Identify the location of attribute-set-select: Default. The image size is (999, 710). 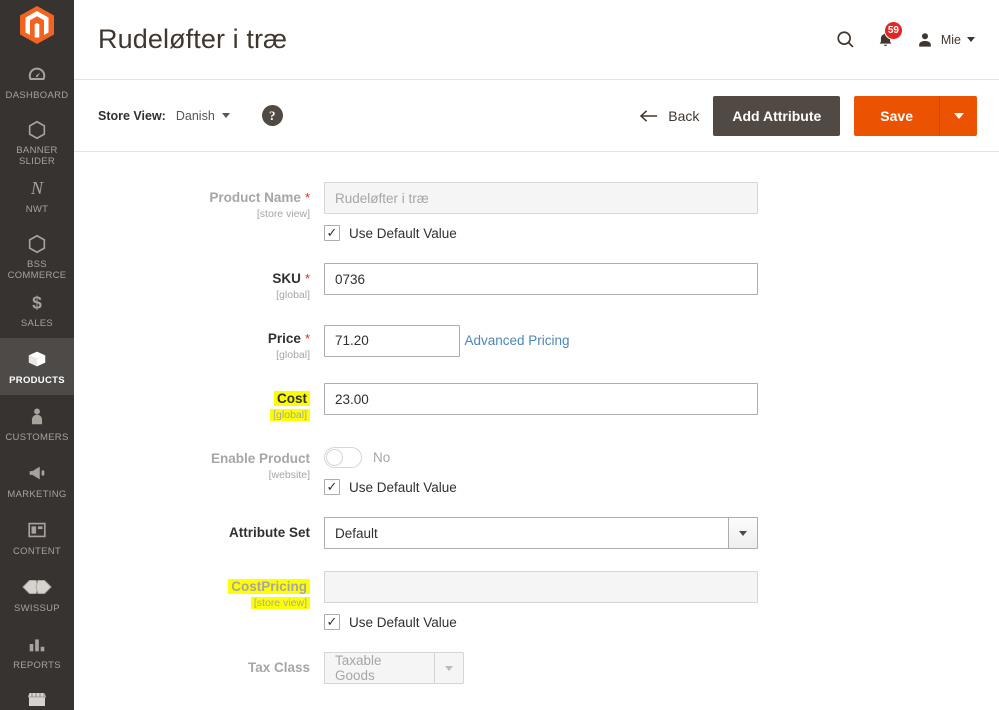
(541, 533).